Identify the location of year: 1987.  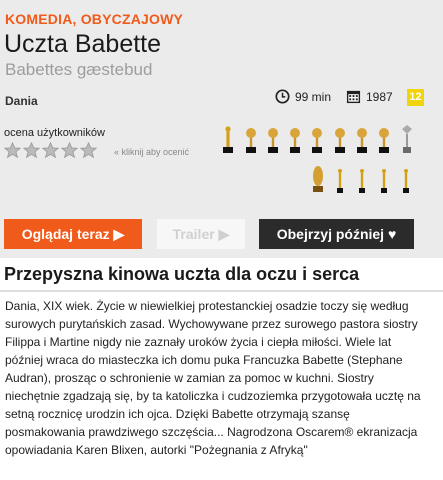
(369, 96).